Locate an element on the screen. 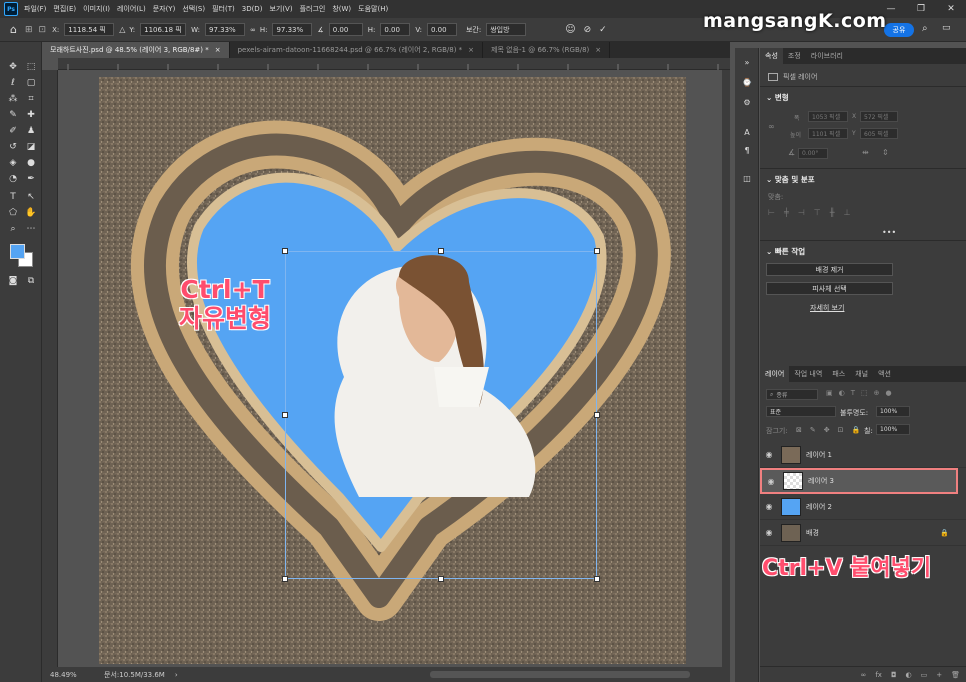 The image size is (966, 682). commit-transform-icon: ✓ is located at coordinates (603, 30).